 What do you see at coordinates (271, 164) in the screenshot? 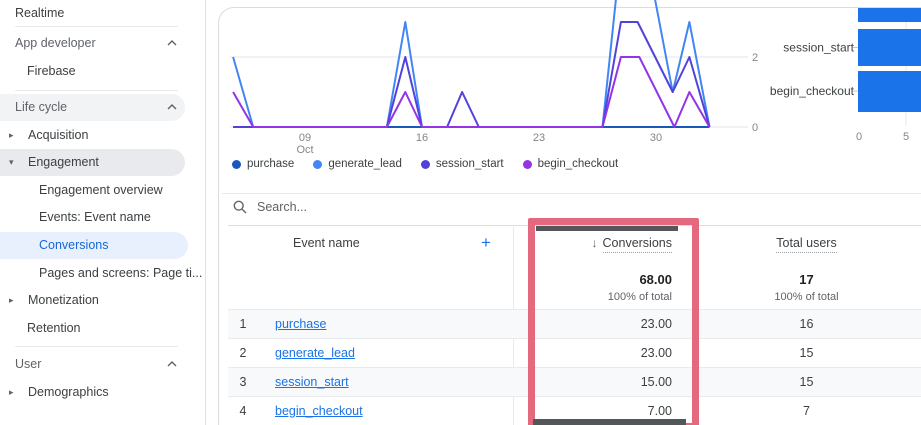
I see `legend-label: purchase` at bounding box center [271, 164].